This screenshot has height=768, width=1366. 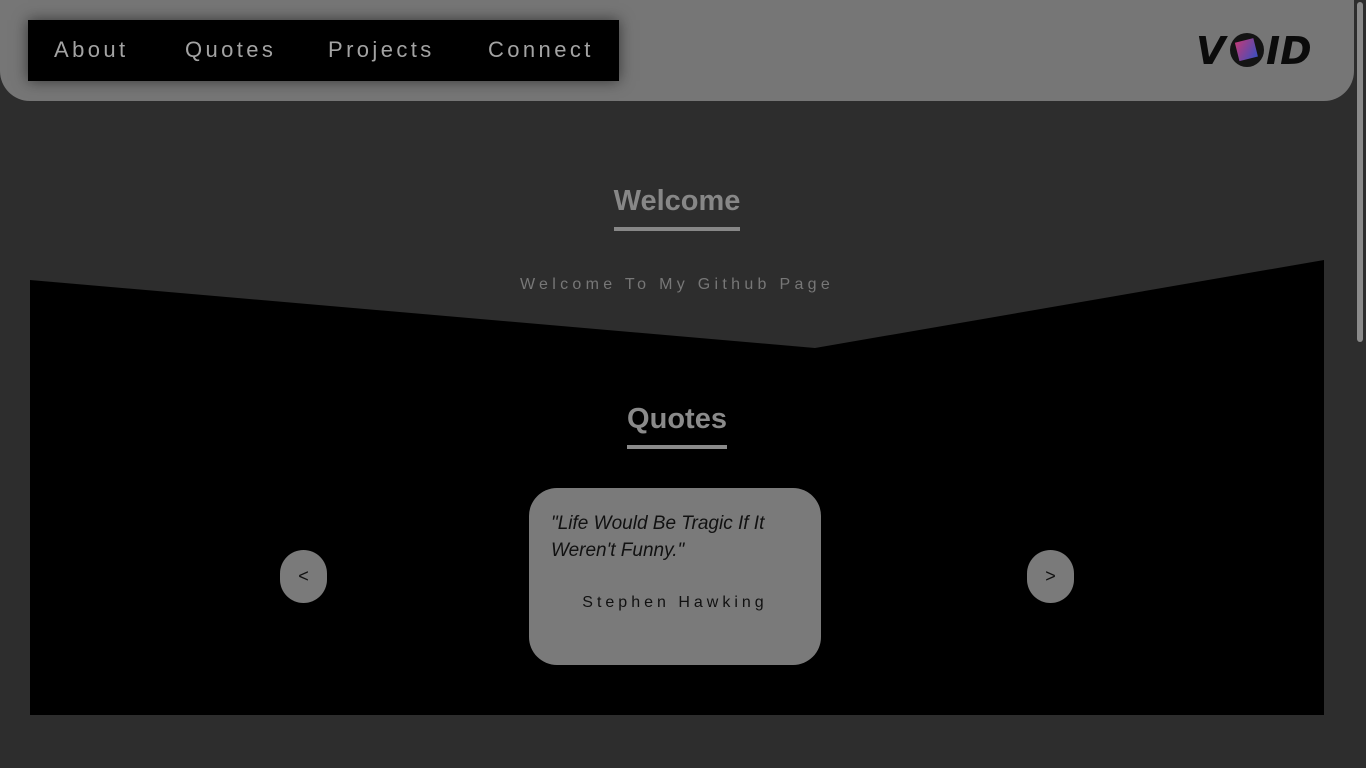 What do you see at coordinates (381, 50) in the screenshot?
I see `nav-item-projects: Projects` at bounding box center [381, 50].